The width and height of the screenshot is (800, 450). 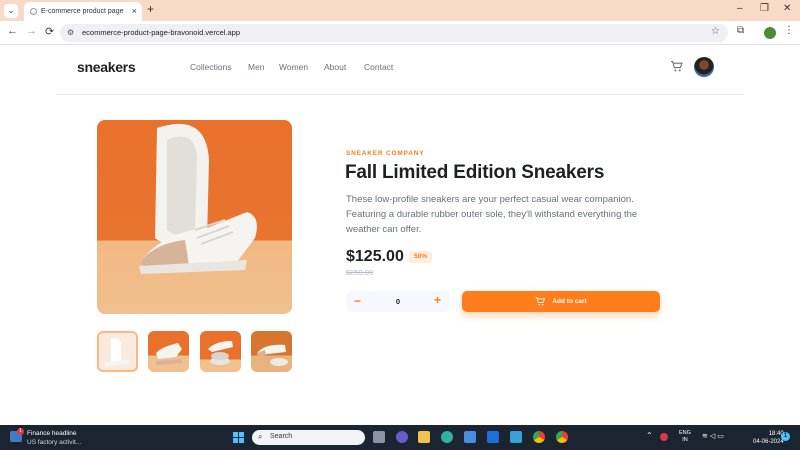 I want to click on quantity-stepper: − 0 +, so click(x=398, y=301).